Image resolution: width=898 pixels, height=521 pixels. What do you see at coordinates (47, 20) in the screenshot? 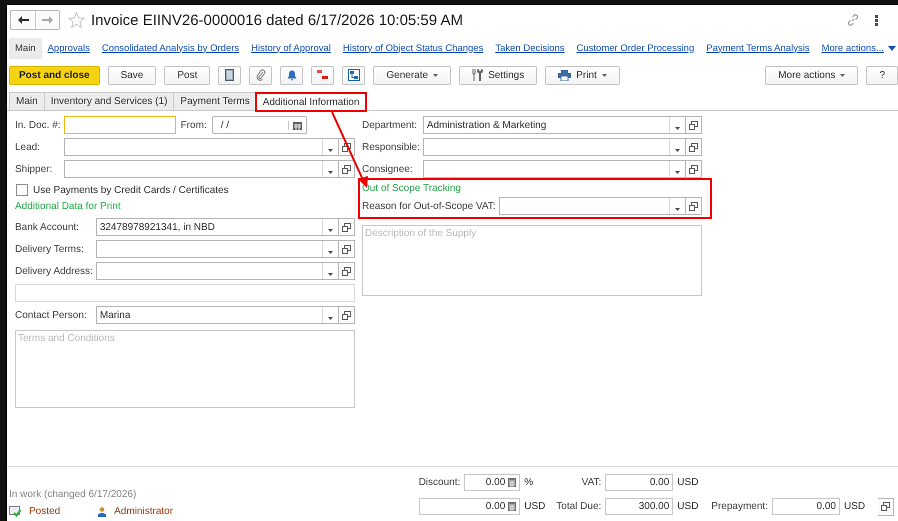
I see `right-arrow-icon` at bounding box center [47, 20].